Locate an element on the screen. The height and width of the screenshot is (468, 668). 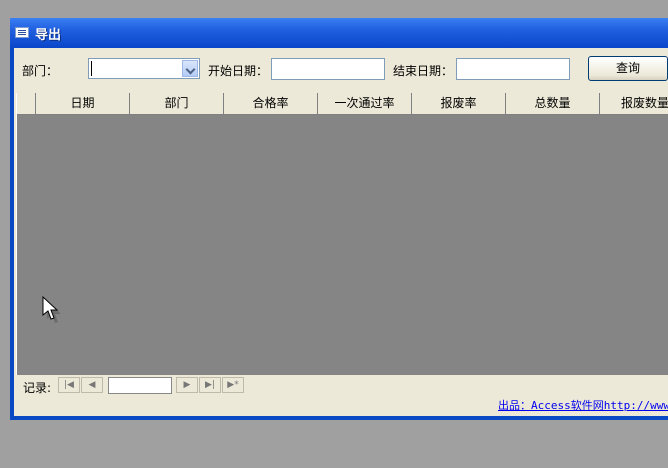
column-header-first-pass-rate: 一次通过率 is located at coordinates (365, 103).